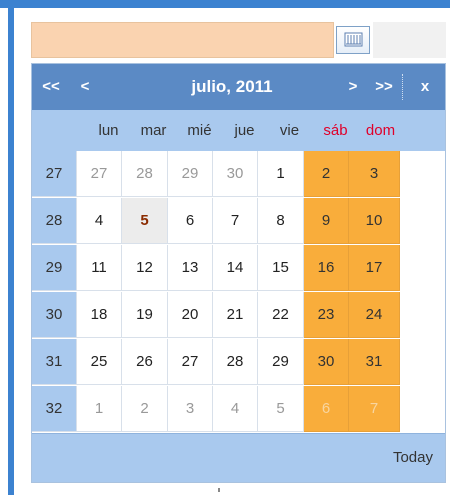  Describe the element at coordinates (281, 362) in the screenshot. I see `day-cell: 29` at that location.